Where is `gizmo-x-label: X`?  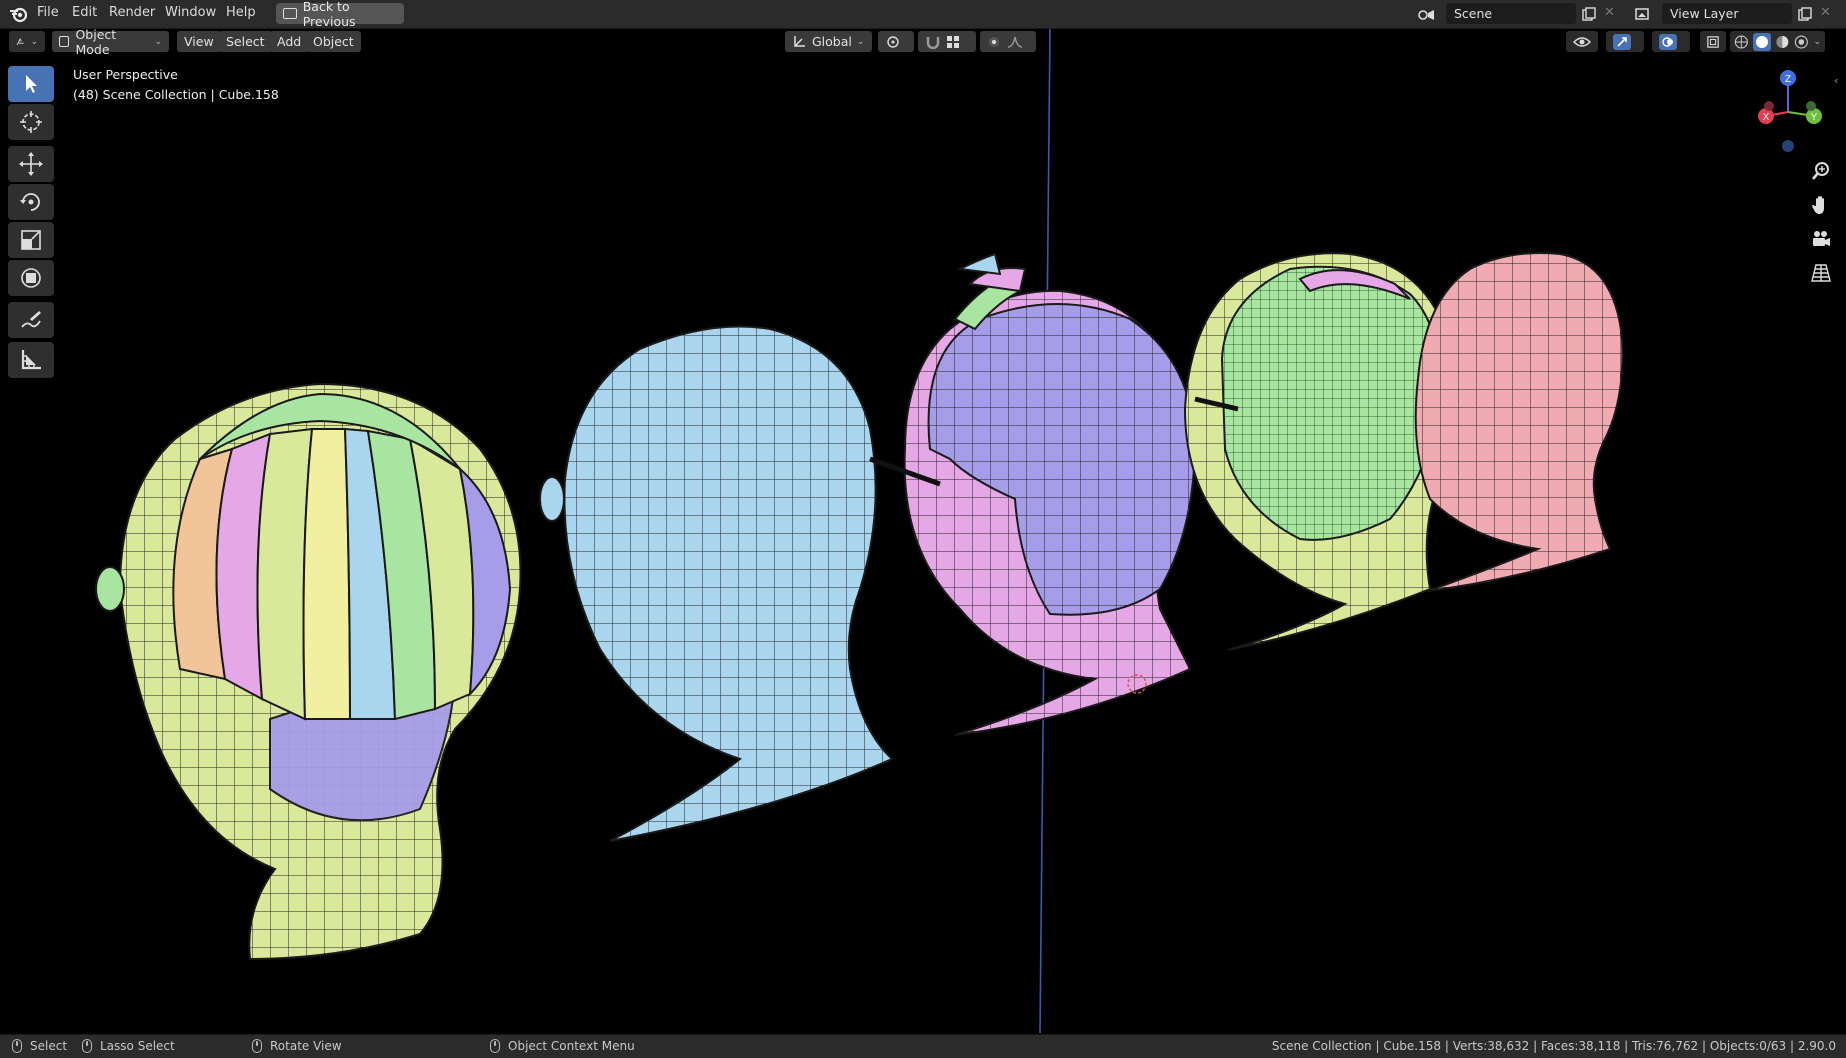 gizmo-x-label: X is located at coordinates (1766, 117).